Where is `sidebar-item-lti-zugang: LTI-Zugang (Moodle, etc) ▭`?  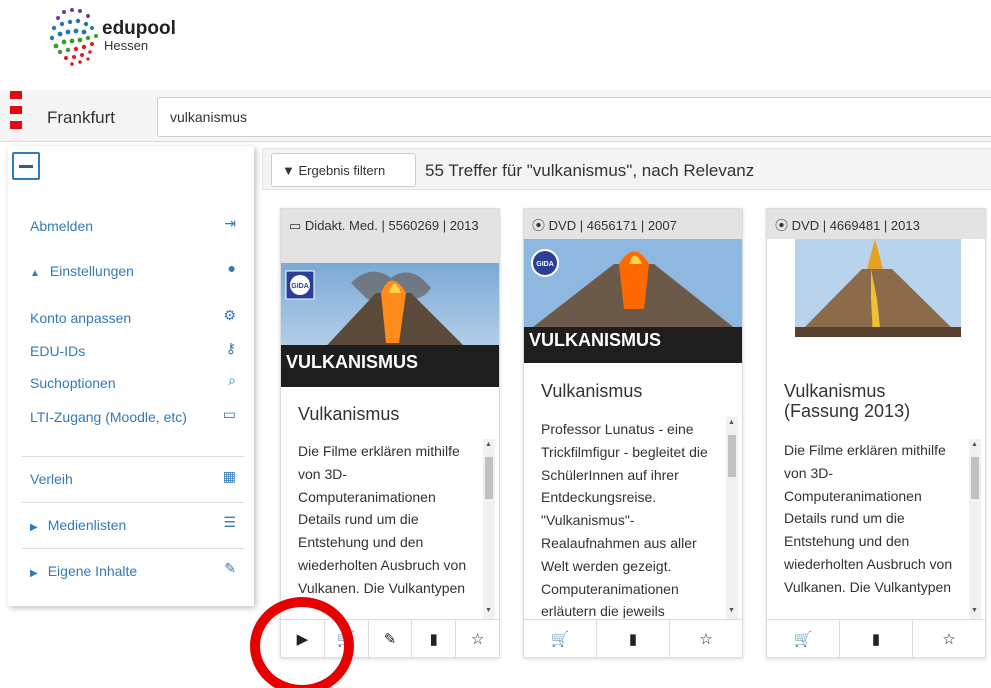 sidebar-item-lti-zugang: LTI-Zugang (Moodle, etc) ▭ is located at coordinates (131, 417).